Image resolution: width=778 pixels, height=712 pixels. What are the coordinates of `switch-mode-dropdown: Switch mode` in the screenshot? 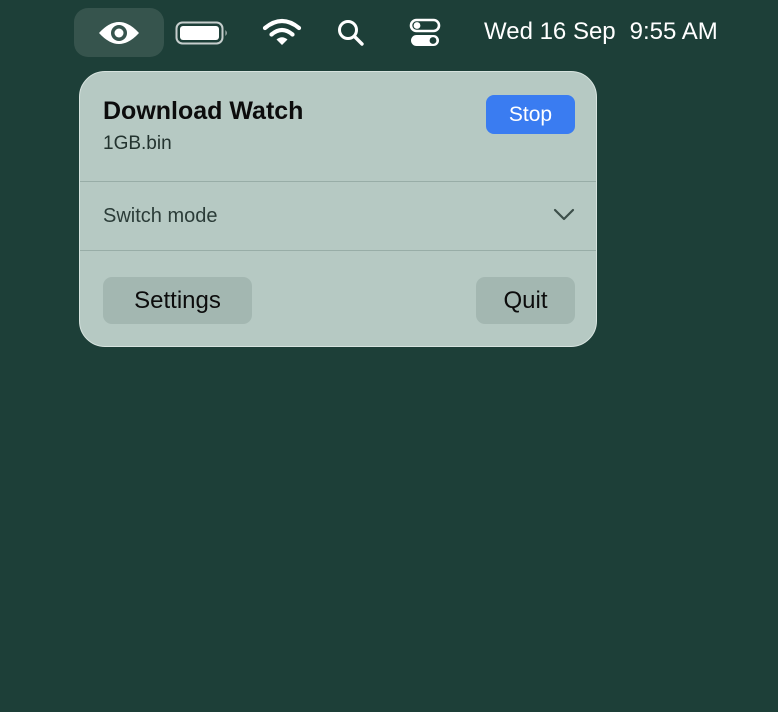 It's located at (338, 216).